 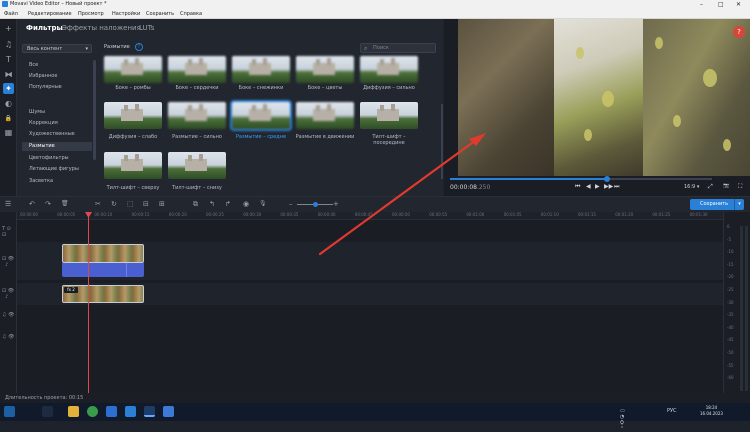 I want to click on tab-overlays: Эффекты наложения, so click(x=101, y=28).